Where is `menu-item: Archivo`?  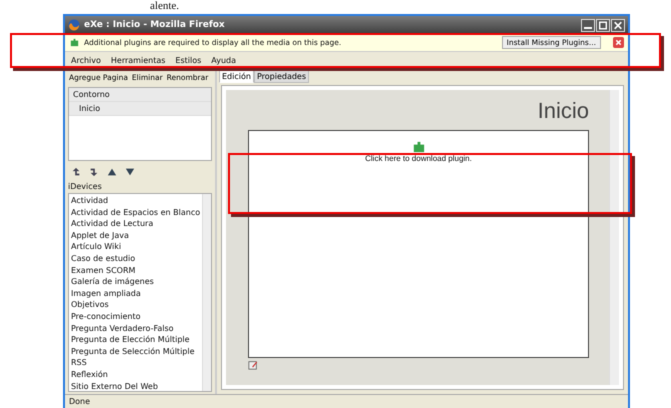
menu-item: Archivo is located at coordinates (86, 60).